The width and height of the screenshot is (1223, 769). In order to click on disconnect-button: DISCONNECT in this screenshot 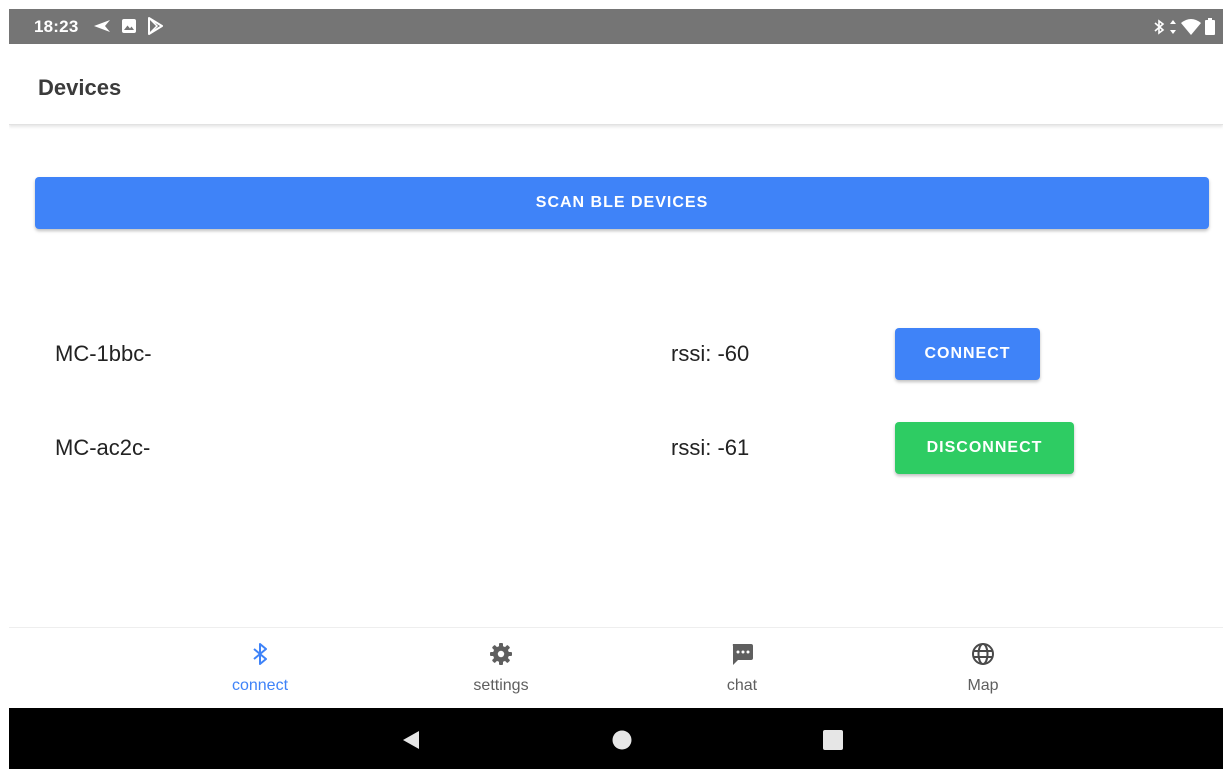, I will do `click(984, 448)`.